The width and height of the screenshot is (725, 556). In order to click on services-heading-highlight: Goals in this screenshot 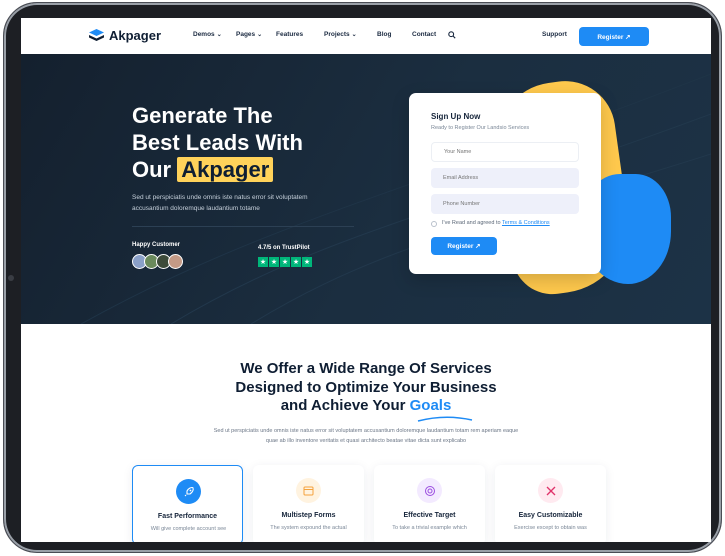, I will do `click(430, 405)`.